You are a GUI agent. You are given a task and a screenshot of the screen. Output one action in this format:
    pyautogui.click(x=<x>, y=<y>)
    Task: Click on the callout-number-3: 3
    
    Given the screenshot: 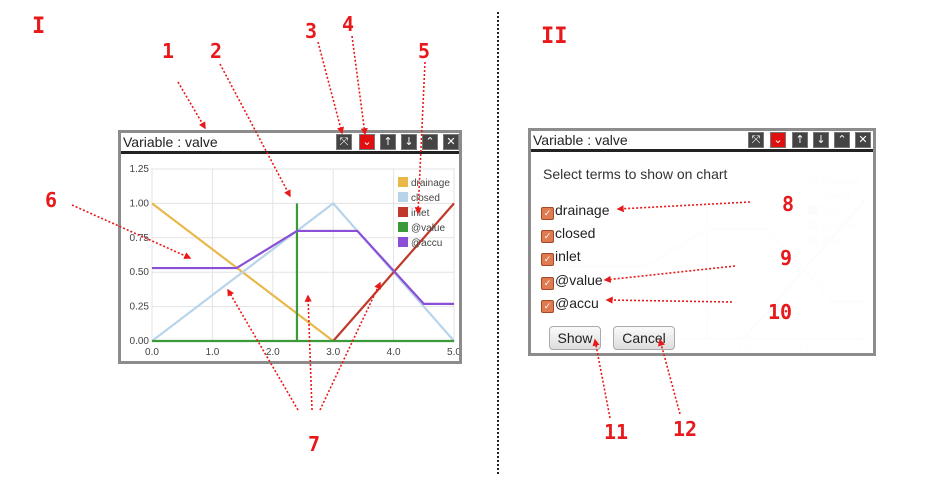 What is the action you would take?
    pyautogui.click(x=311, y=31)
    